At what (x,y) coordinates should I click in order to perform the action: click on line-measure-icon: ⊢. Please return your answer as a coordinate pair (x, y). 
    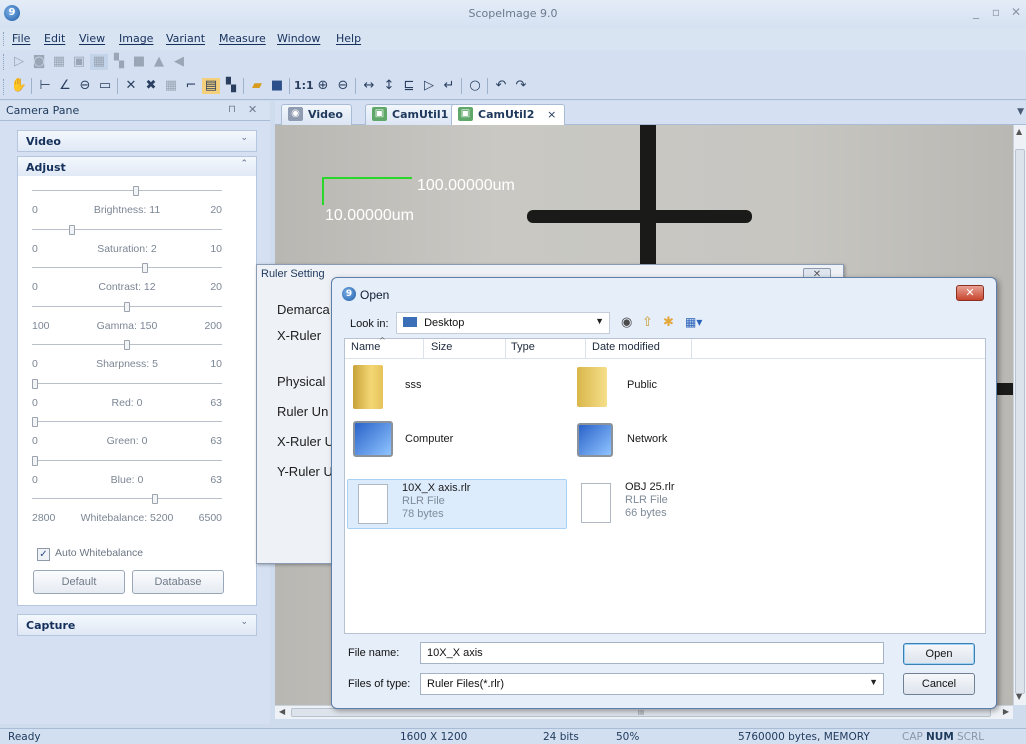
    Looking at the image, I should click on (45, 86).